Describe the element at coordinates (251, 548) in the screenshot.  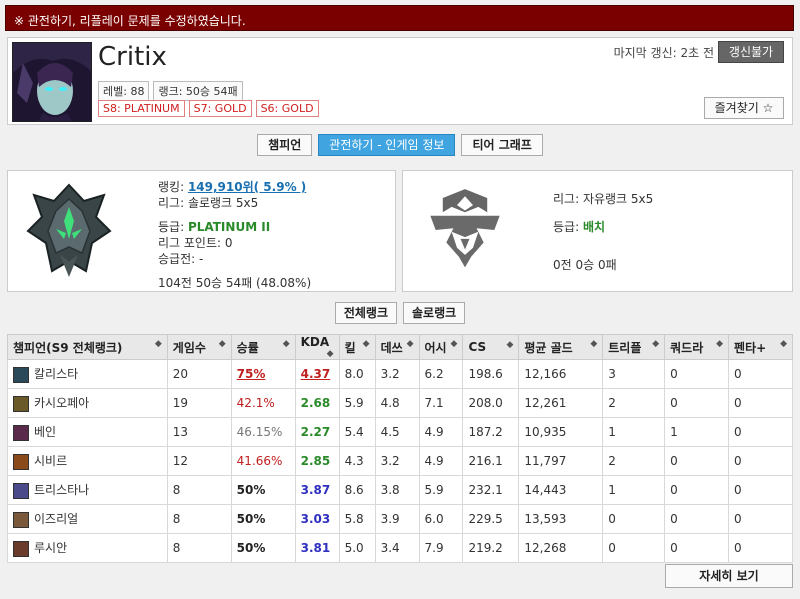
I see `stat-value-wr: 50%` at that location.